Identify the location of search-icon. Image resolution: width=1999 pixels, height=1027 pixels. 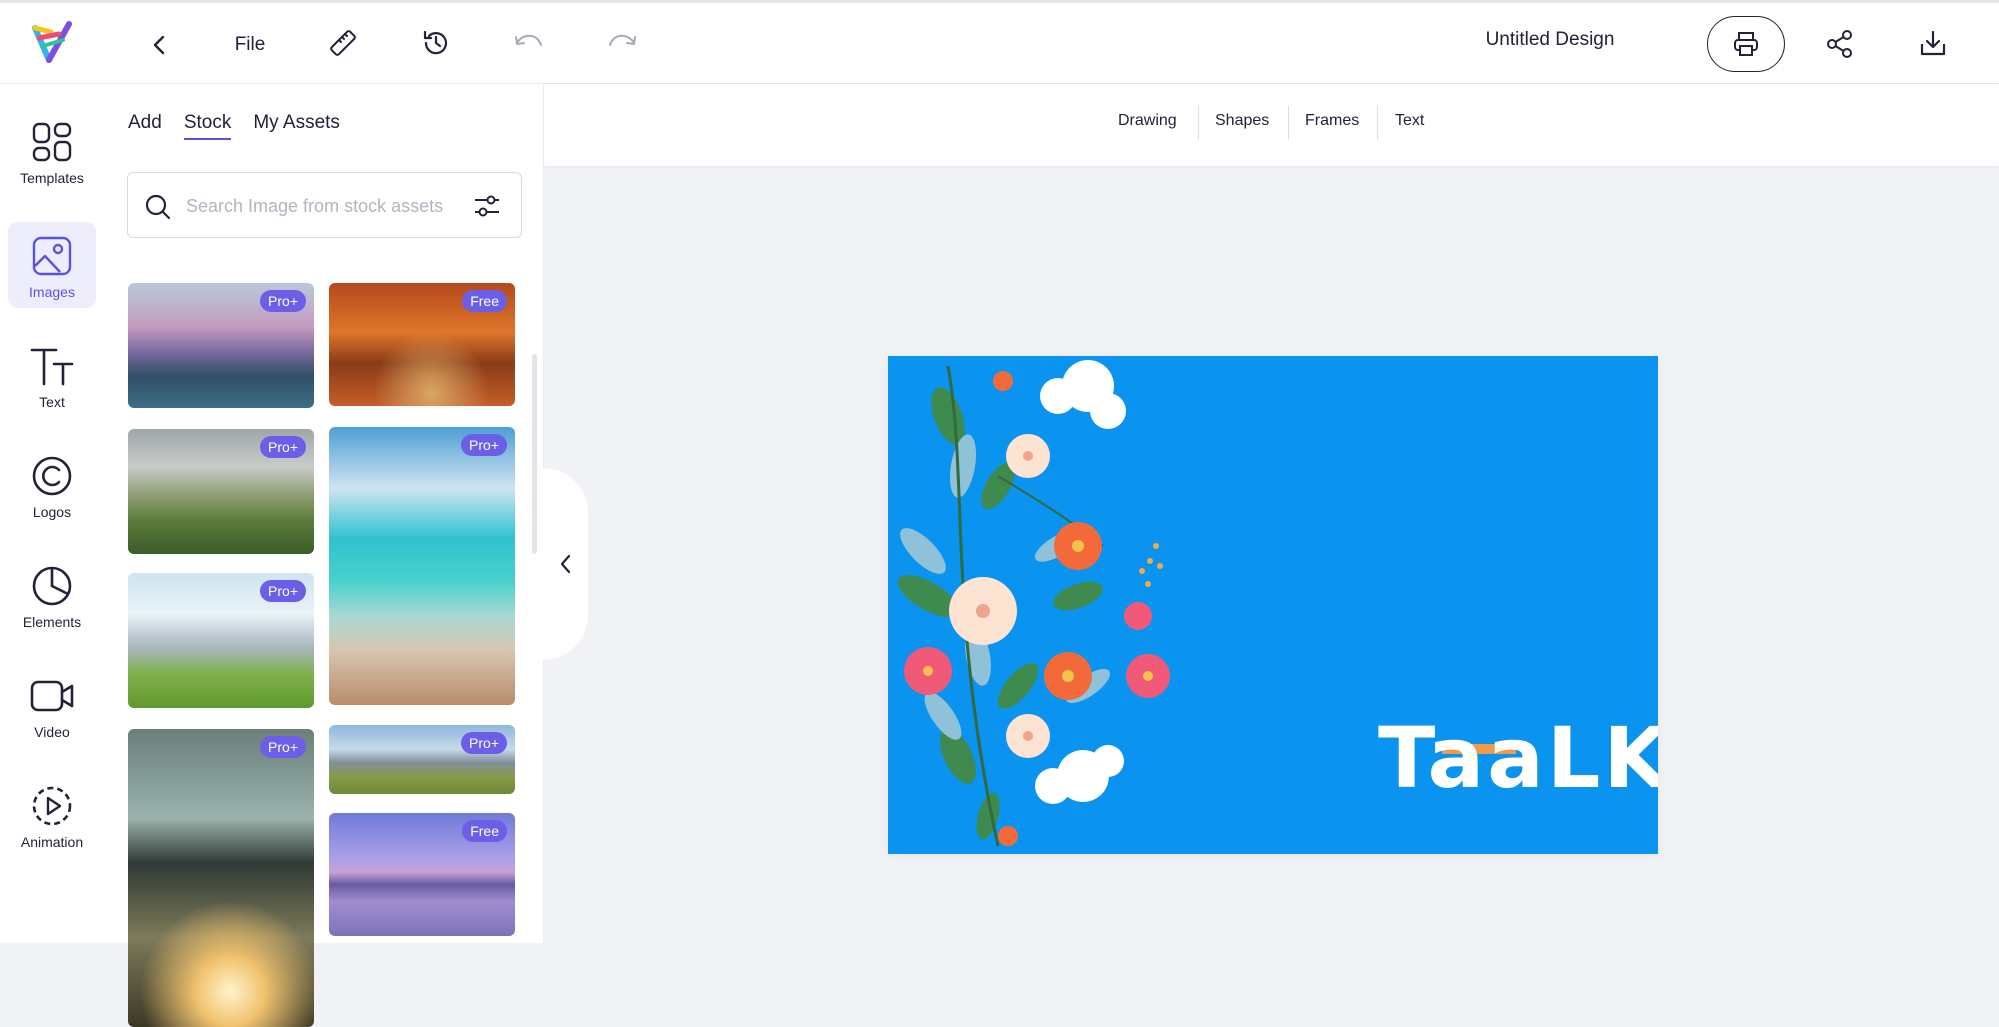
(158, 207).